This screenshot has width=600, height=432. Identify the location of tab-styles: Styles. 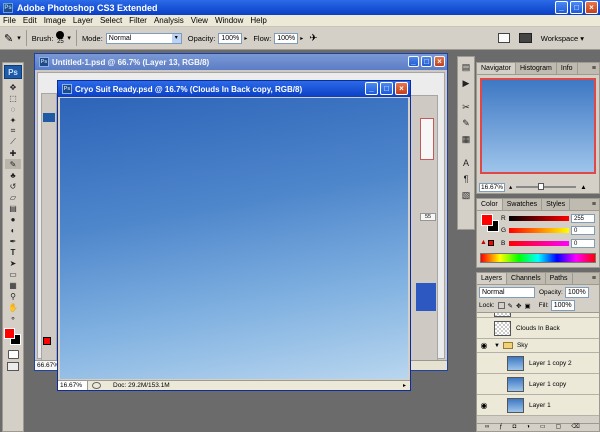
(556, 204).